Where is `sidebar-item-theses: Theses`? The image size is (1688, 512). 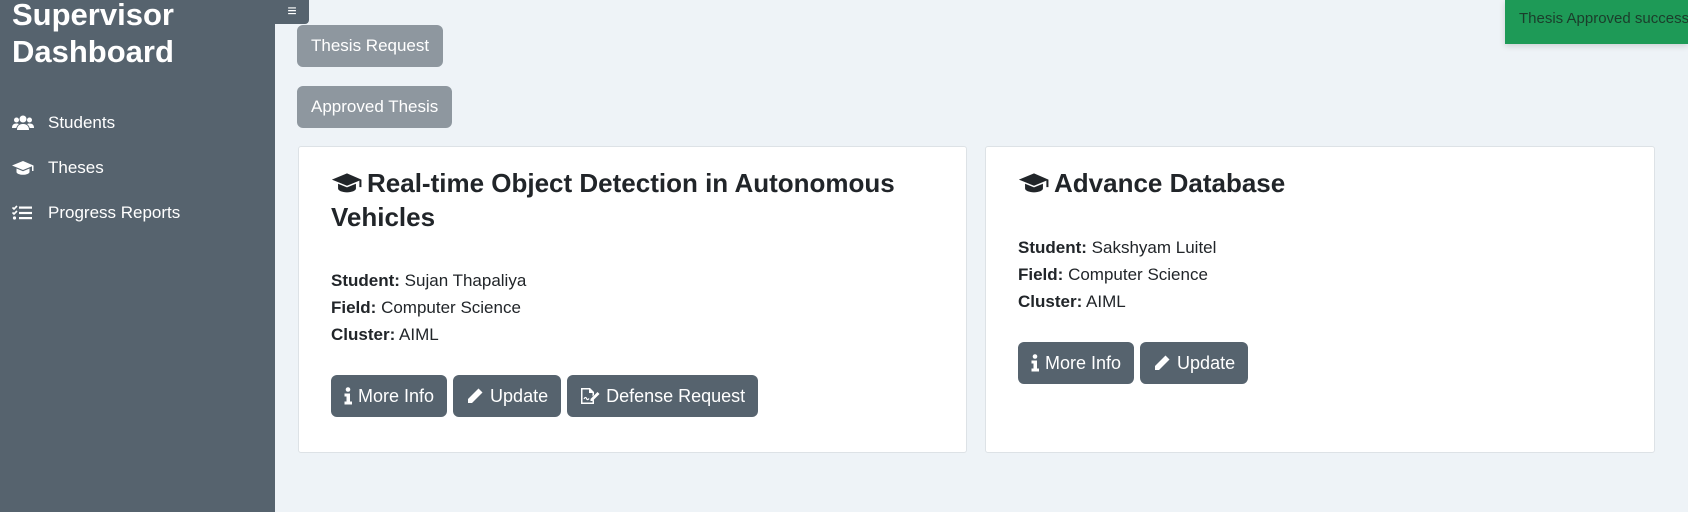
sidebar-item-theses: Theses is located at coordinates (96, 167).